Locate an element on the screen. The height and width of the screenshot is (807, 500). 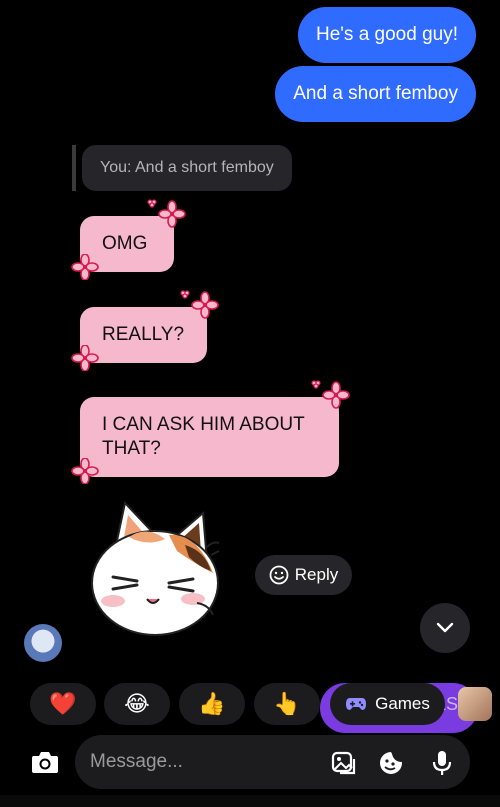
sticker-button is located at coordinates (391, 763).